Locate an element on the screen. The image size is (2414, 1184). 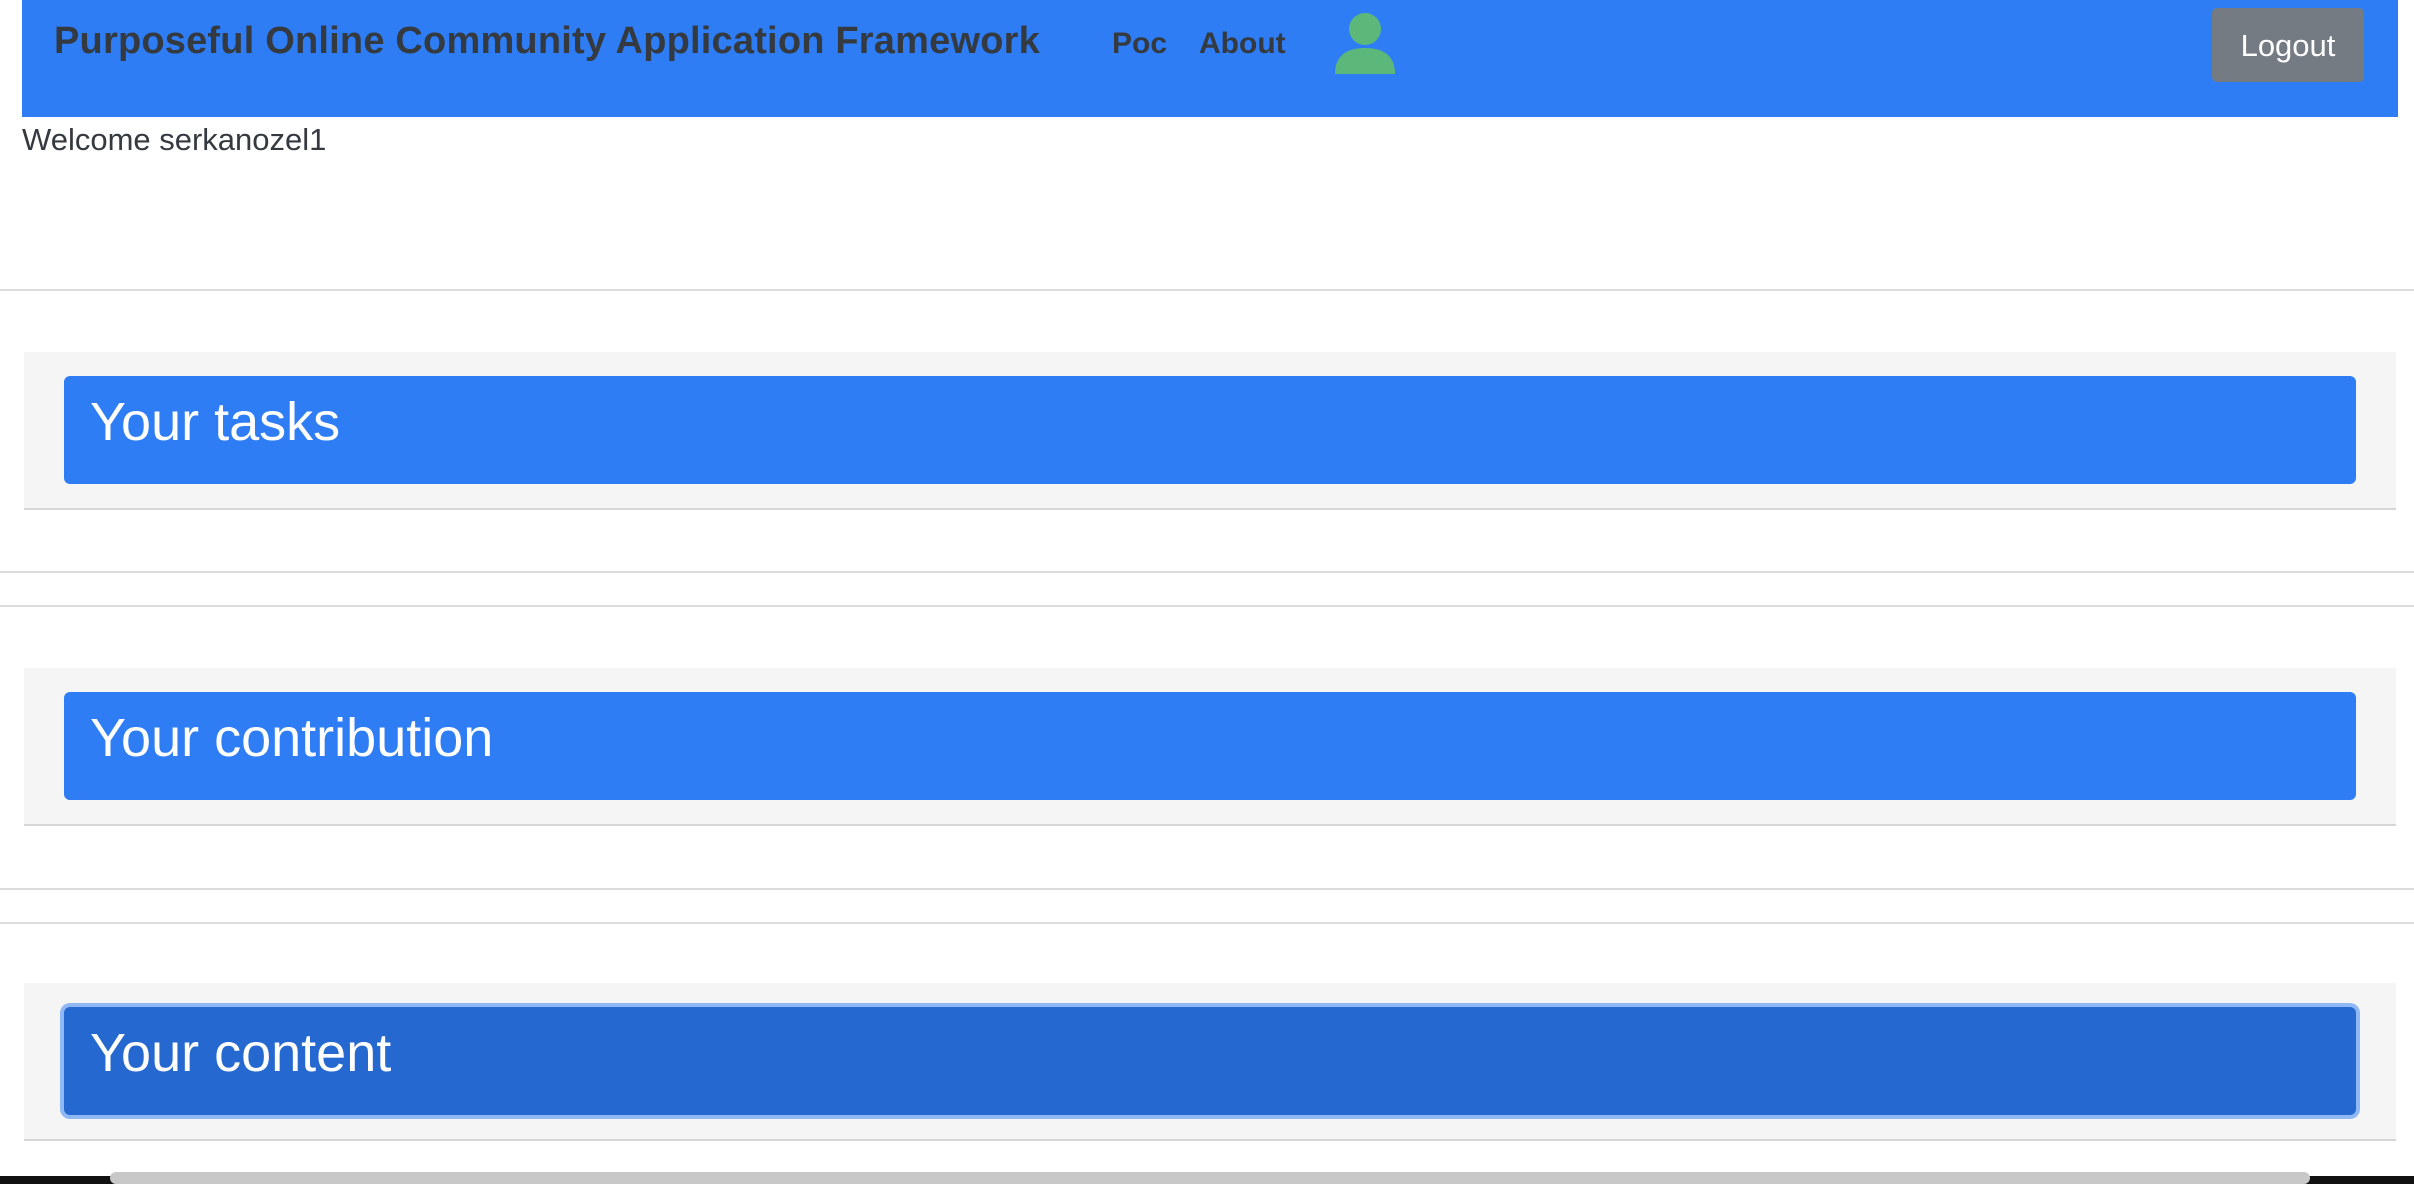
nav-link-about: About is located at coordinates (1242, 44).